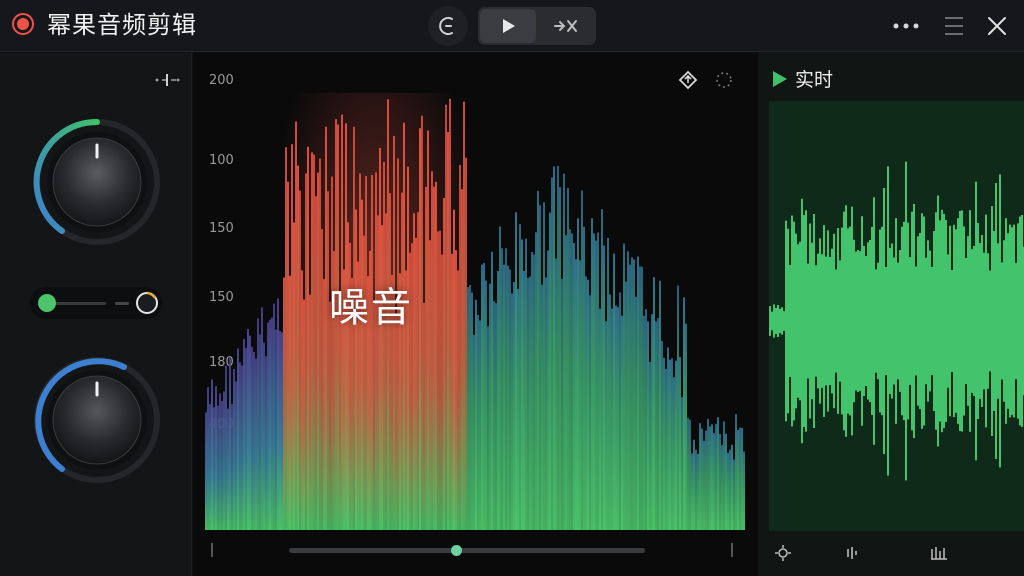 This screenshot has width=1024, height=576. I want to click on slider-thumb, so click(47, 303).